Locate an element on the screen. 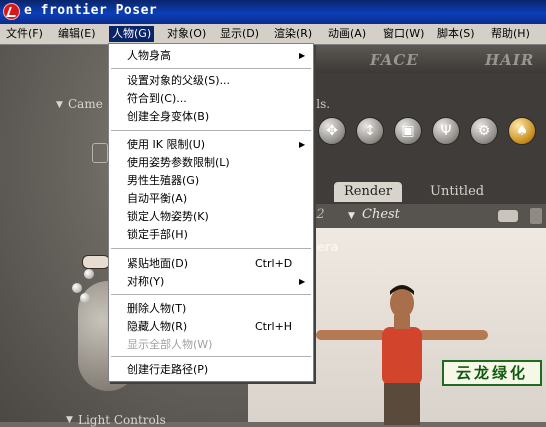 The width and height of the screenshot is (546, 427). menu-window: 窗口(W) is located at coordinates (403, 34).